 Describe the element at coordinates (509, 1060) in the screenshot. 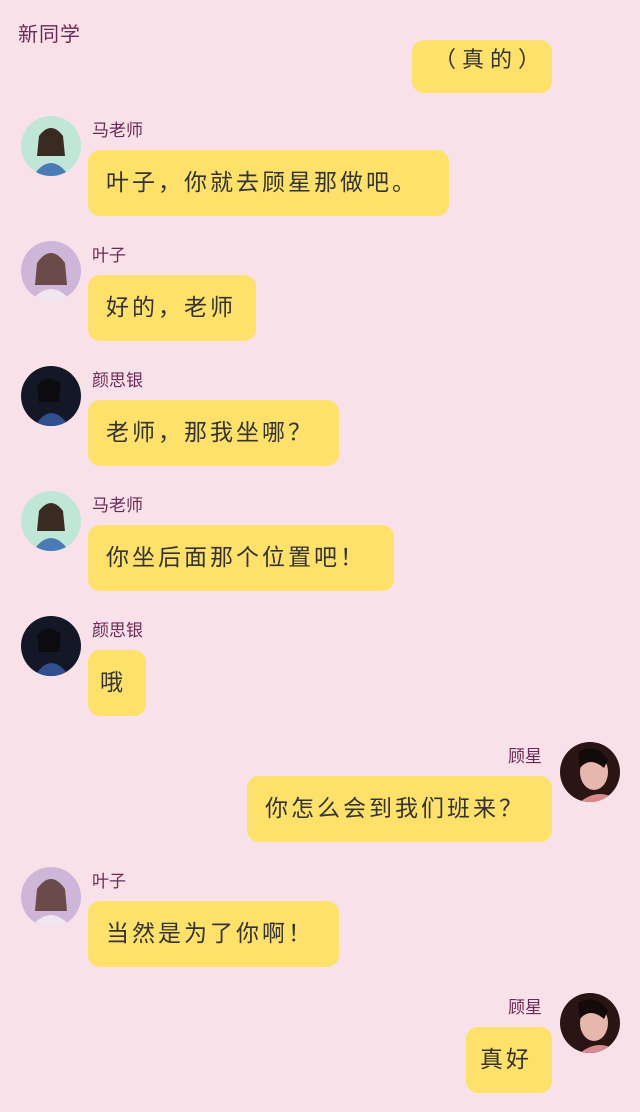

I see `message-bubble: 真好` at that location.